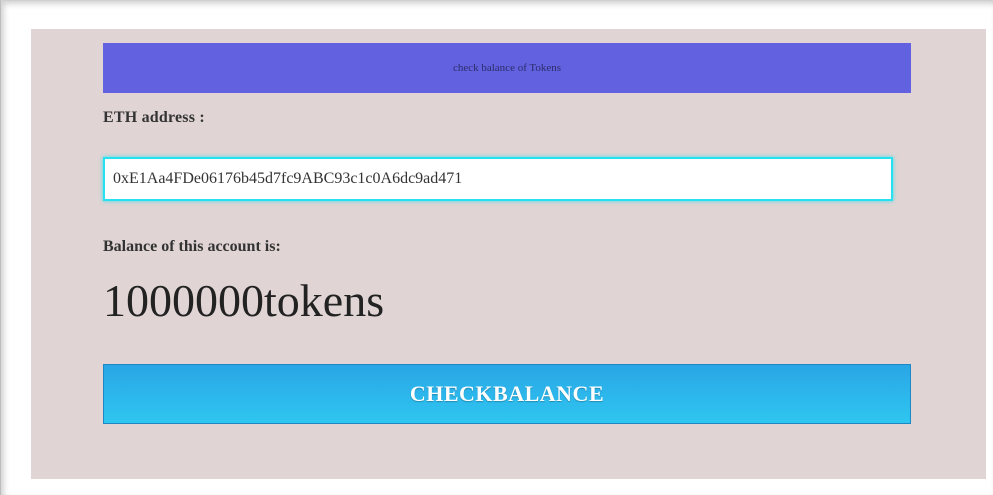 This screenshot has height=495, width=993. What do you see at coordinates (498, 179) in the screenshot?
I see `eth-address-input` at bounding box center [498, 179].